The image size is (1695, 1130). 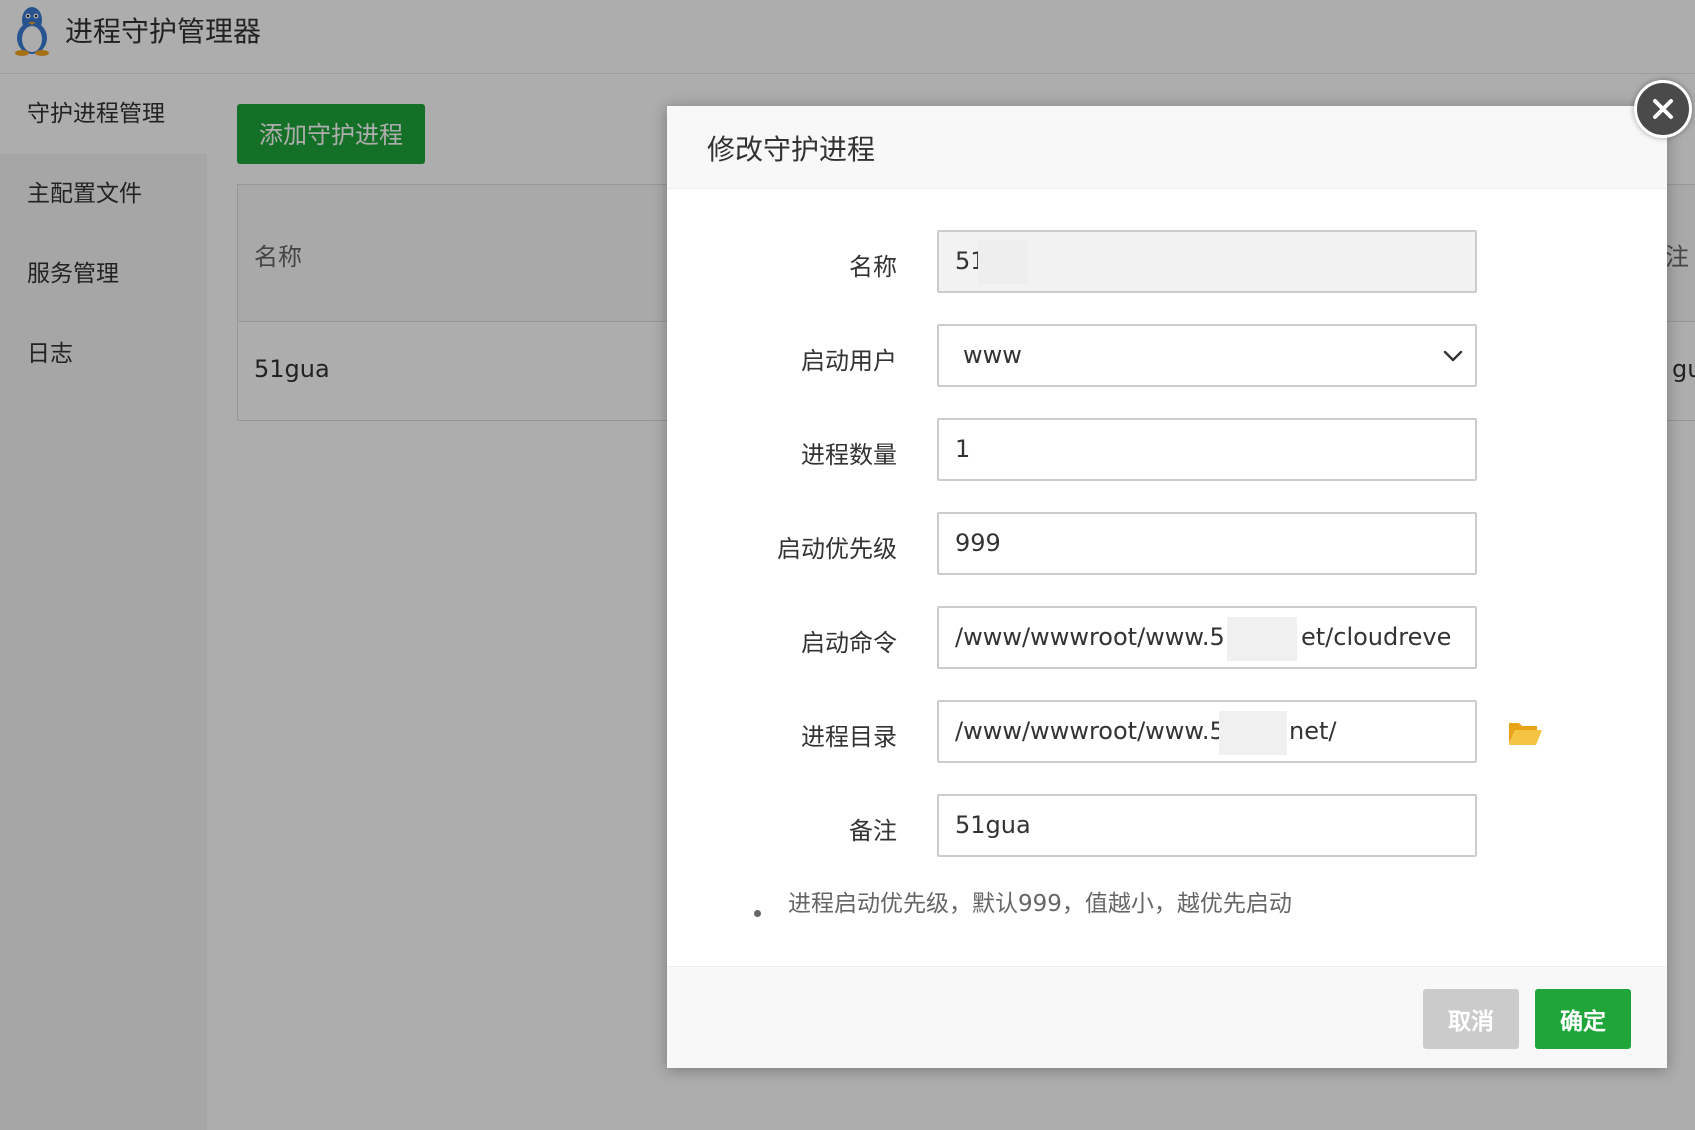 What do you see at coordinates (873, 831) in the screenshot?
I see `label-note: 备注` at bounding box center [873, 831].